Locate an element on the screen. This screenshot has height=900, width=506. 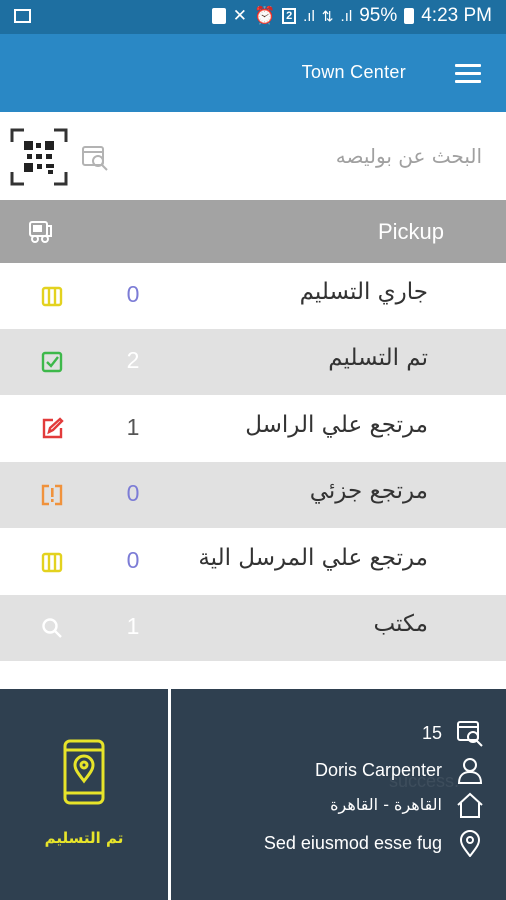
hamburger-menu-icon is located at coordinates (468, 74).